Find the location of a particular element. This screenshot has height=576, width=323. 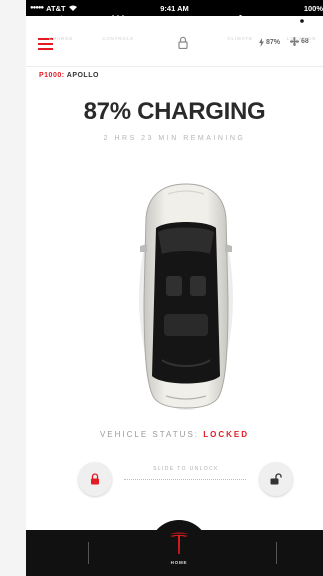

vehicle-status: VEHICLE STATUS: LOCKED is located at coordinates (174, 434).